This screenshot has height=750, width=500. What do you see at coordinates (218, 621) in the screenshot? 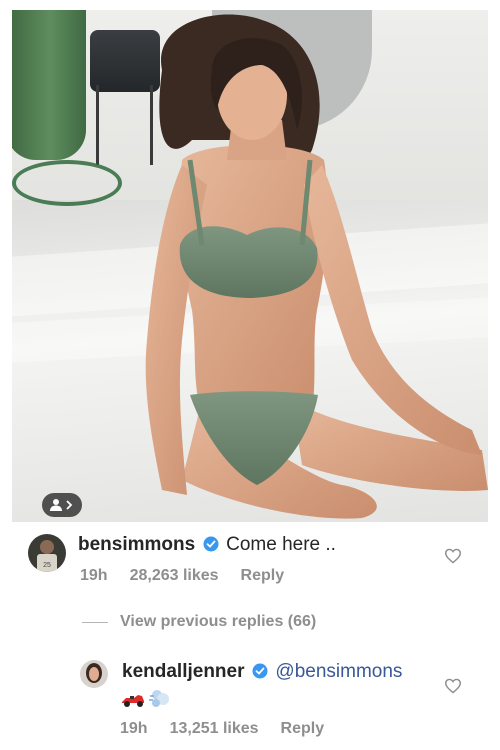
I see `view-previous-replies-label: View previous replies (66)` at bounding box center [218, 621].